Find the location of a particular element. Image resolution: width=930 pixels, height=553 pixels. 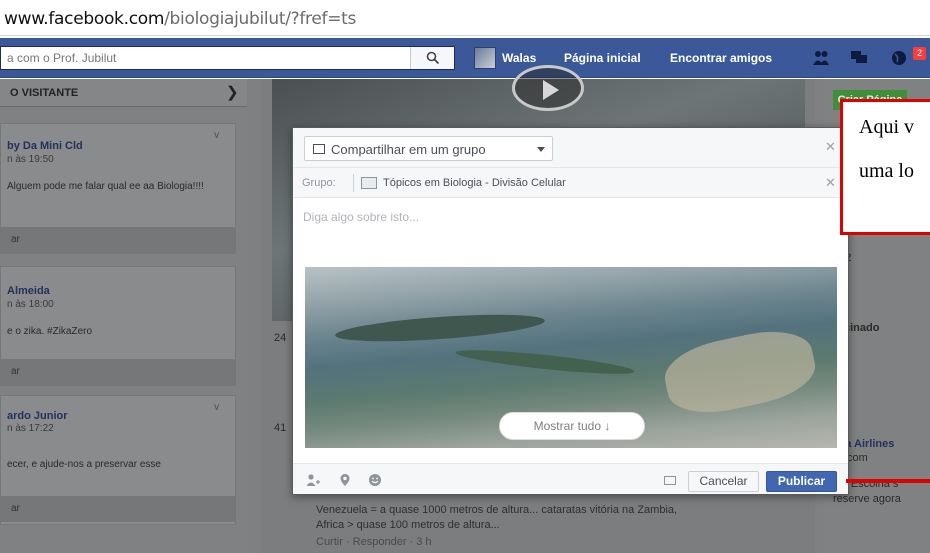

search-icon is located at coordinates (432, 58).